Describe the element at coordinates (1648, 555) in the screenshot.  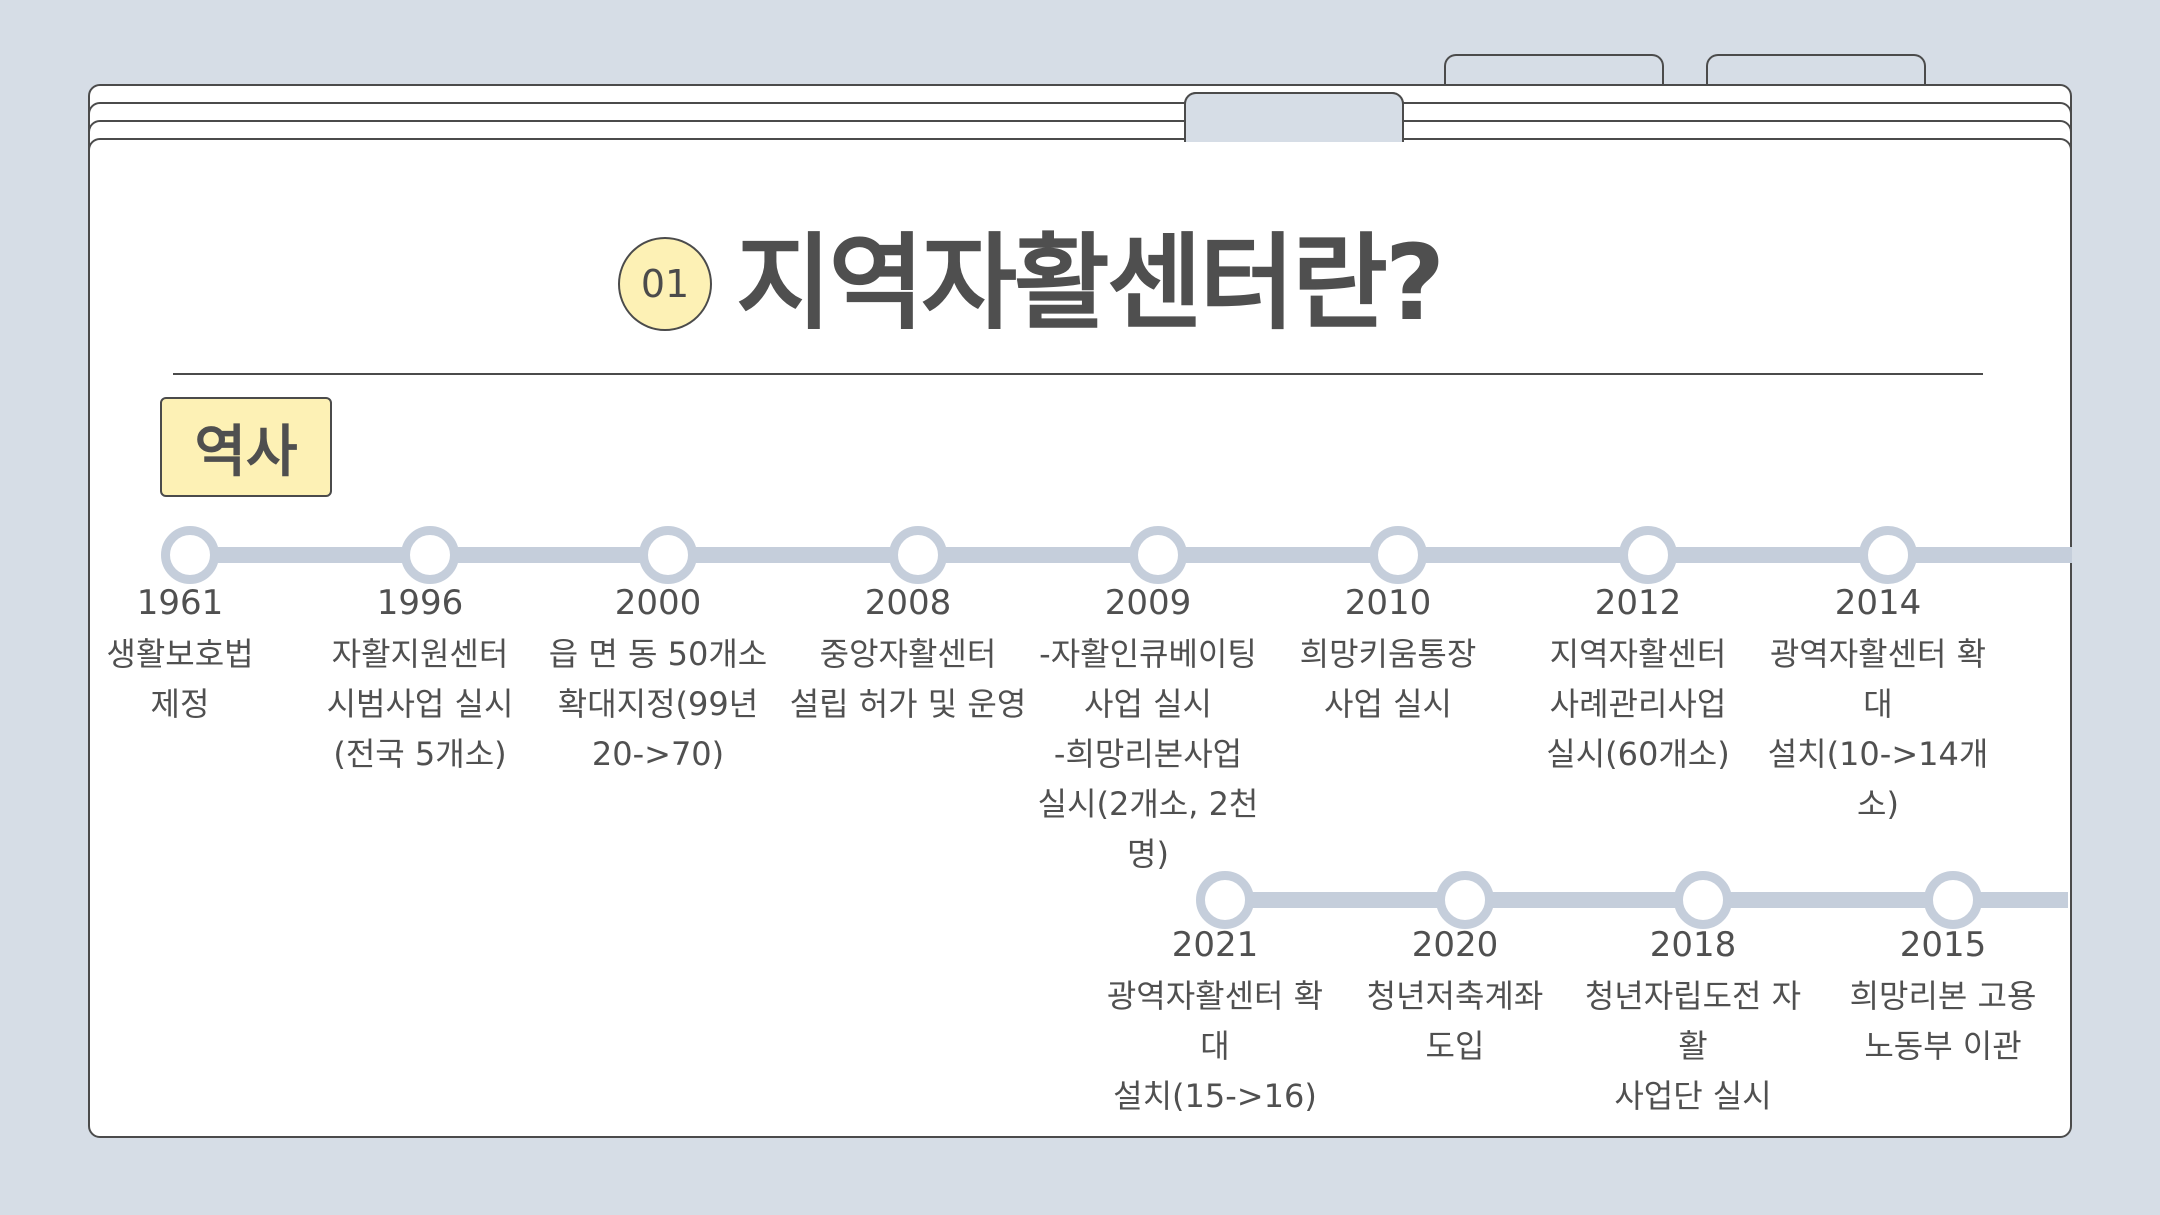
I see `timeline-node-2012` at that location.